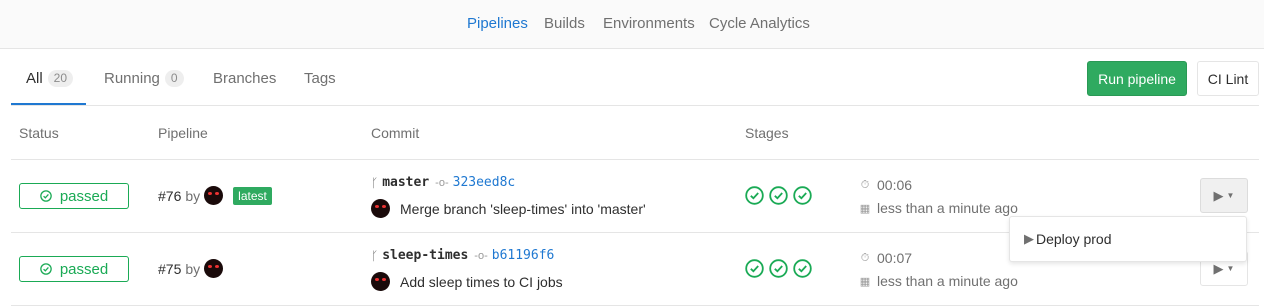 Image resolution: width=1264 pixels, height=307 pixels. Describe the element at coordinates (169, 196) in the screenshot. I see `pipeline-link: #76` at that location.